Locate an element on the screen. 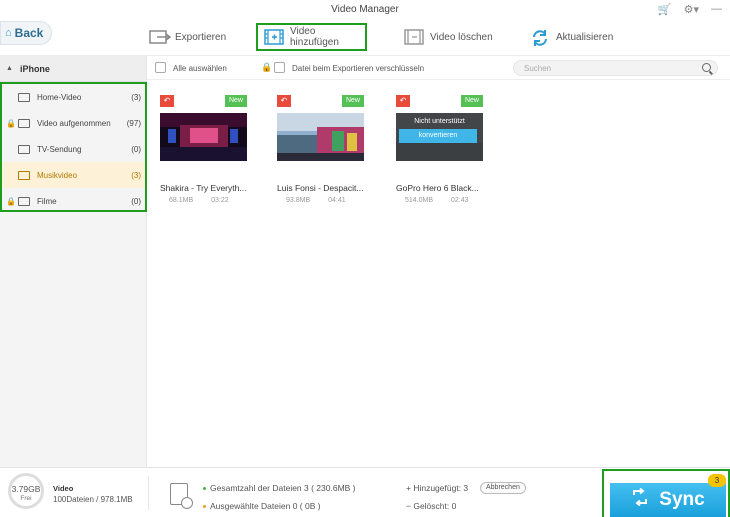 This screenshot has height=517, width=730. film-add-icon is located at coordinates (274, 37).